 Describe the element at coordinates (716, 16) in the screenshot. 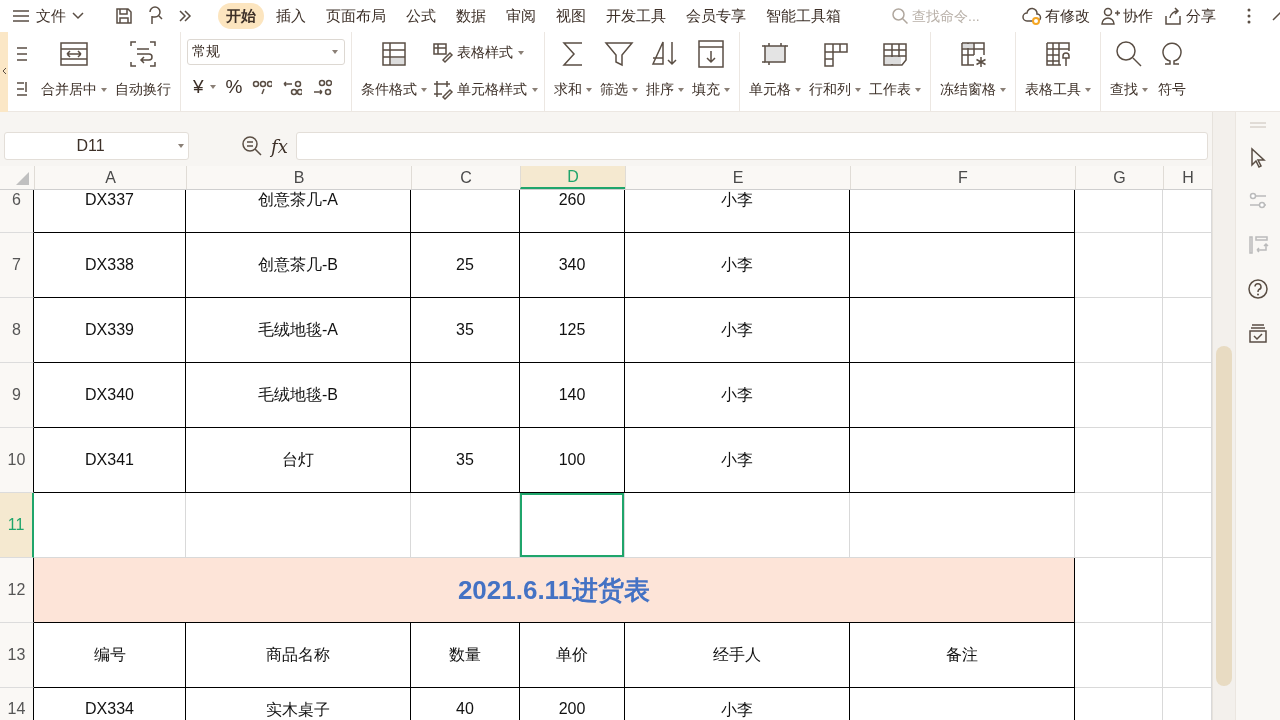

I see `menu-tab: 会员专享` at that location.